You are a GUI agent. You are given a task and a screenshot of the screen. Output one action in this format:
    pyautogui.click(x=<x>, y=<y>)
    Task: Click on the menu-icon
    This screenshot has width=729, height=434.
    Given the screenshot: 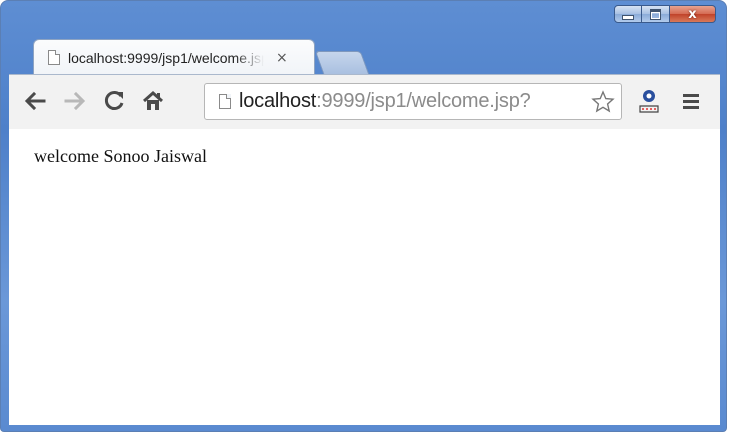 What is the action you would take?
    pyautogui.click(x=691, y=101)
    